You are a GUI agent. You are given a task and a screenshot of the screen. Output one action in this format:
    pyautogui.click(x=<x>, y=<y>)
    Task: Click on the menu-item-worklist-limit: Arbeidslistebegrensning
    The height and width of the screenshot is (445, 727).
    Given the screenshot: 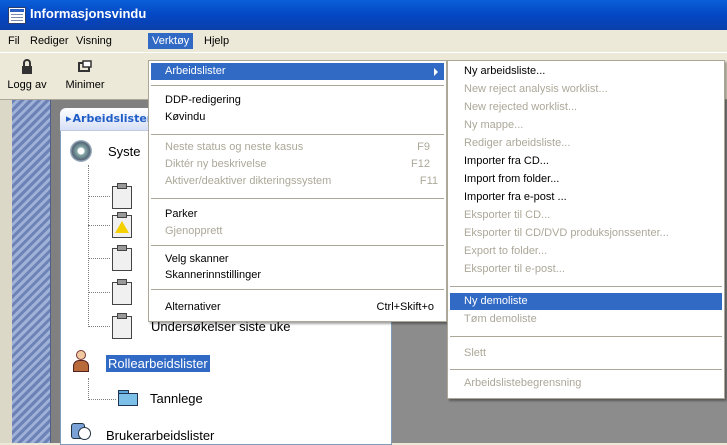 What is the action you would take?
    pyautogui.click(x=523, y=383)
    